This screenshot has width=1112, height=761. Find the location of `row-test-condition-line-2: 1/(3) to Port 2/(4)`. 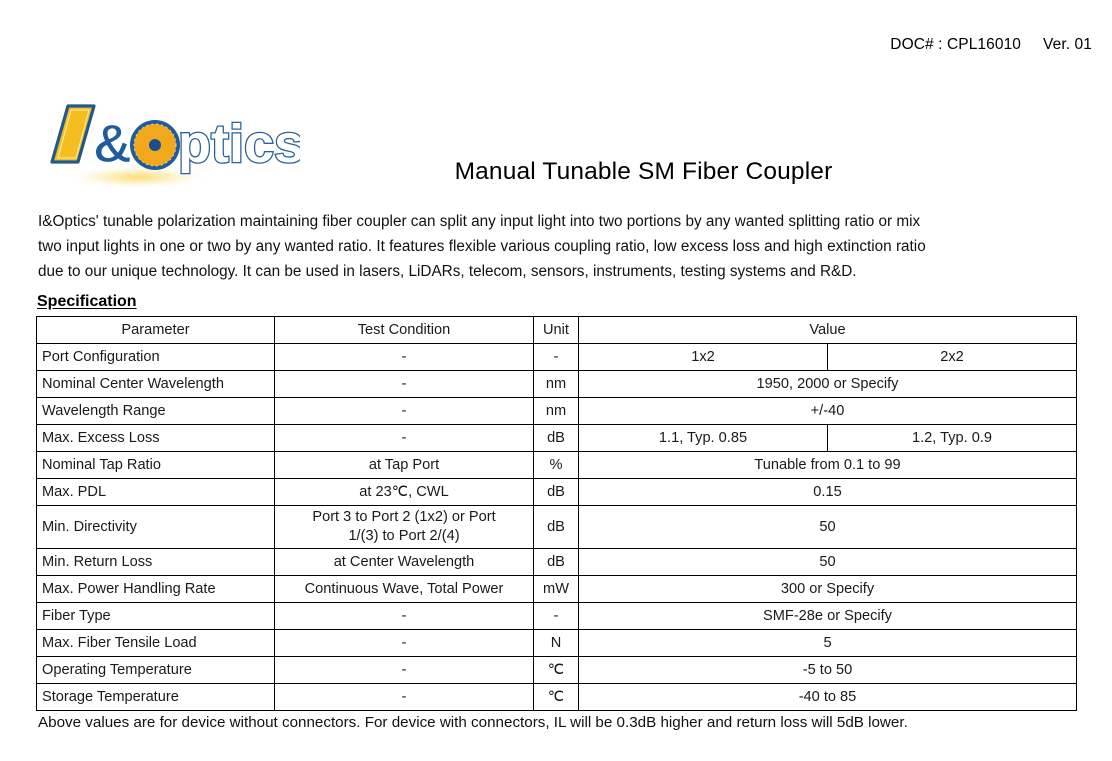

row-test-condition-line-2: 1/(3) to Port 2/(4) is located at coordinates (404, 536).